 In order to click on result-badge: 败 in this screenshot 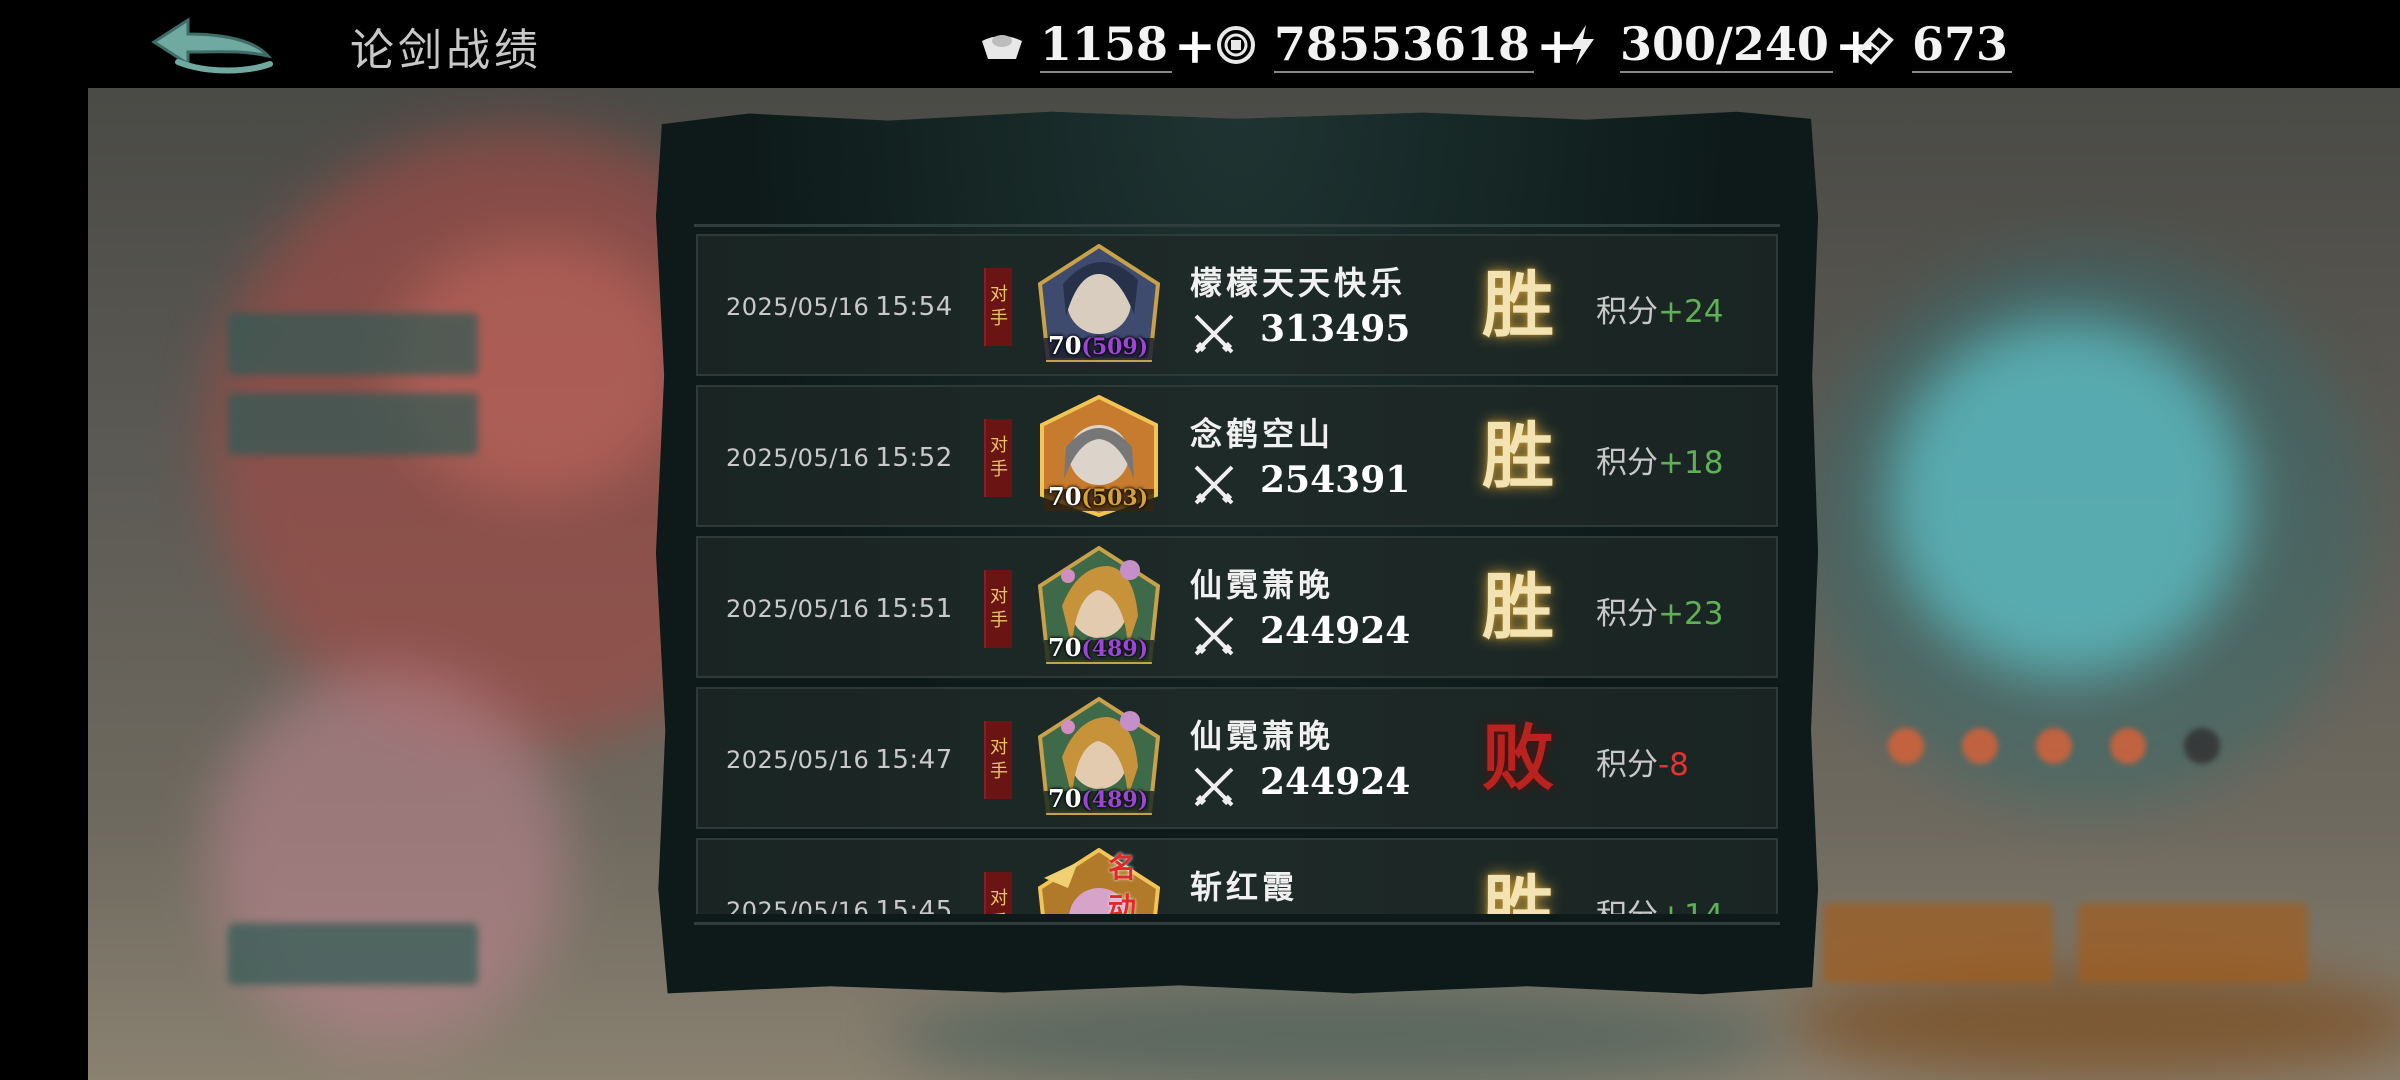, I will do `click(1518, 757)`.